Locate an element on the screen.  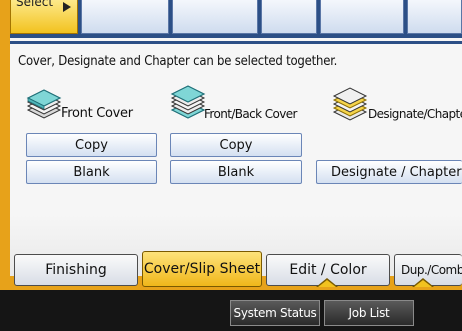
tab-finishing: Finishing is located at coordinates (76, 270).